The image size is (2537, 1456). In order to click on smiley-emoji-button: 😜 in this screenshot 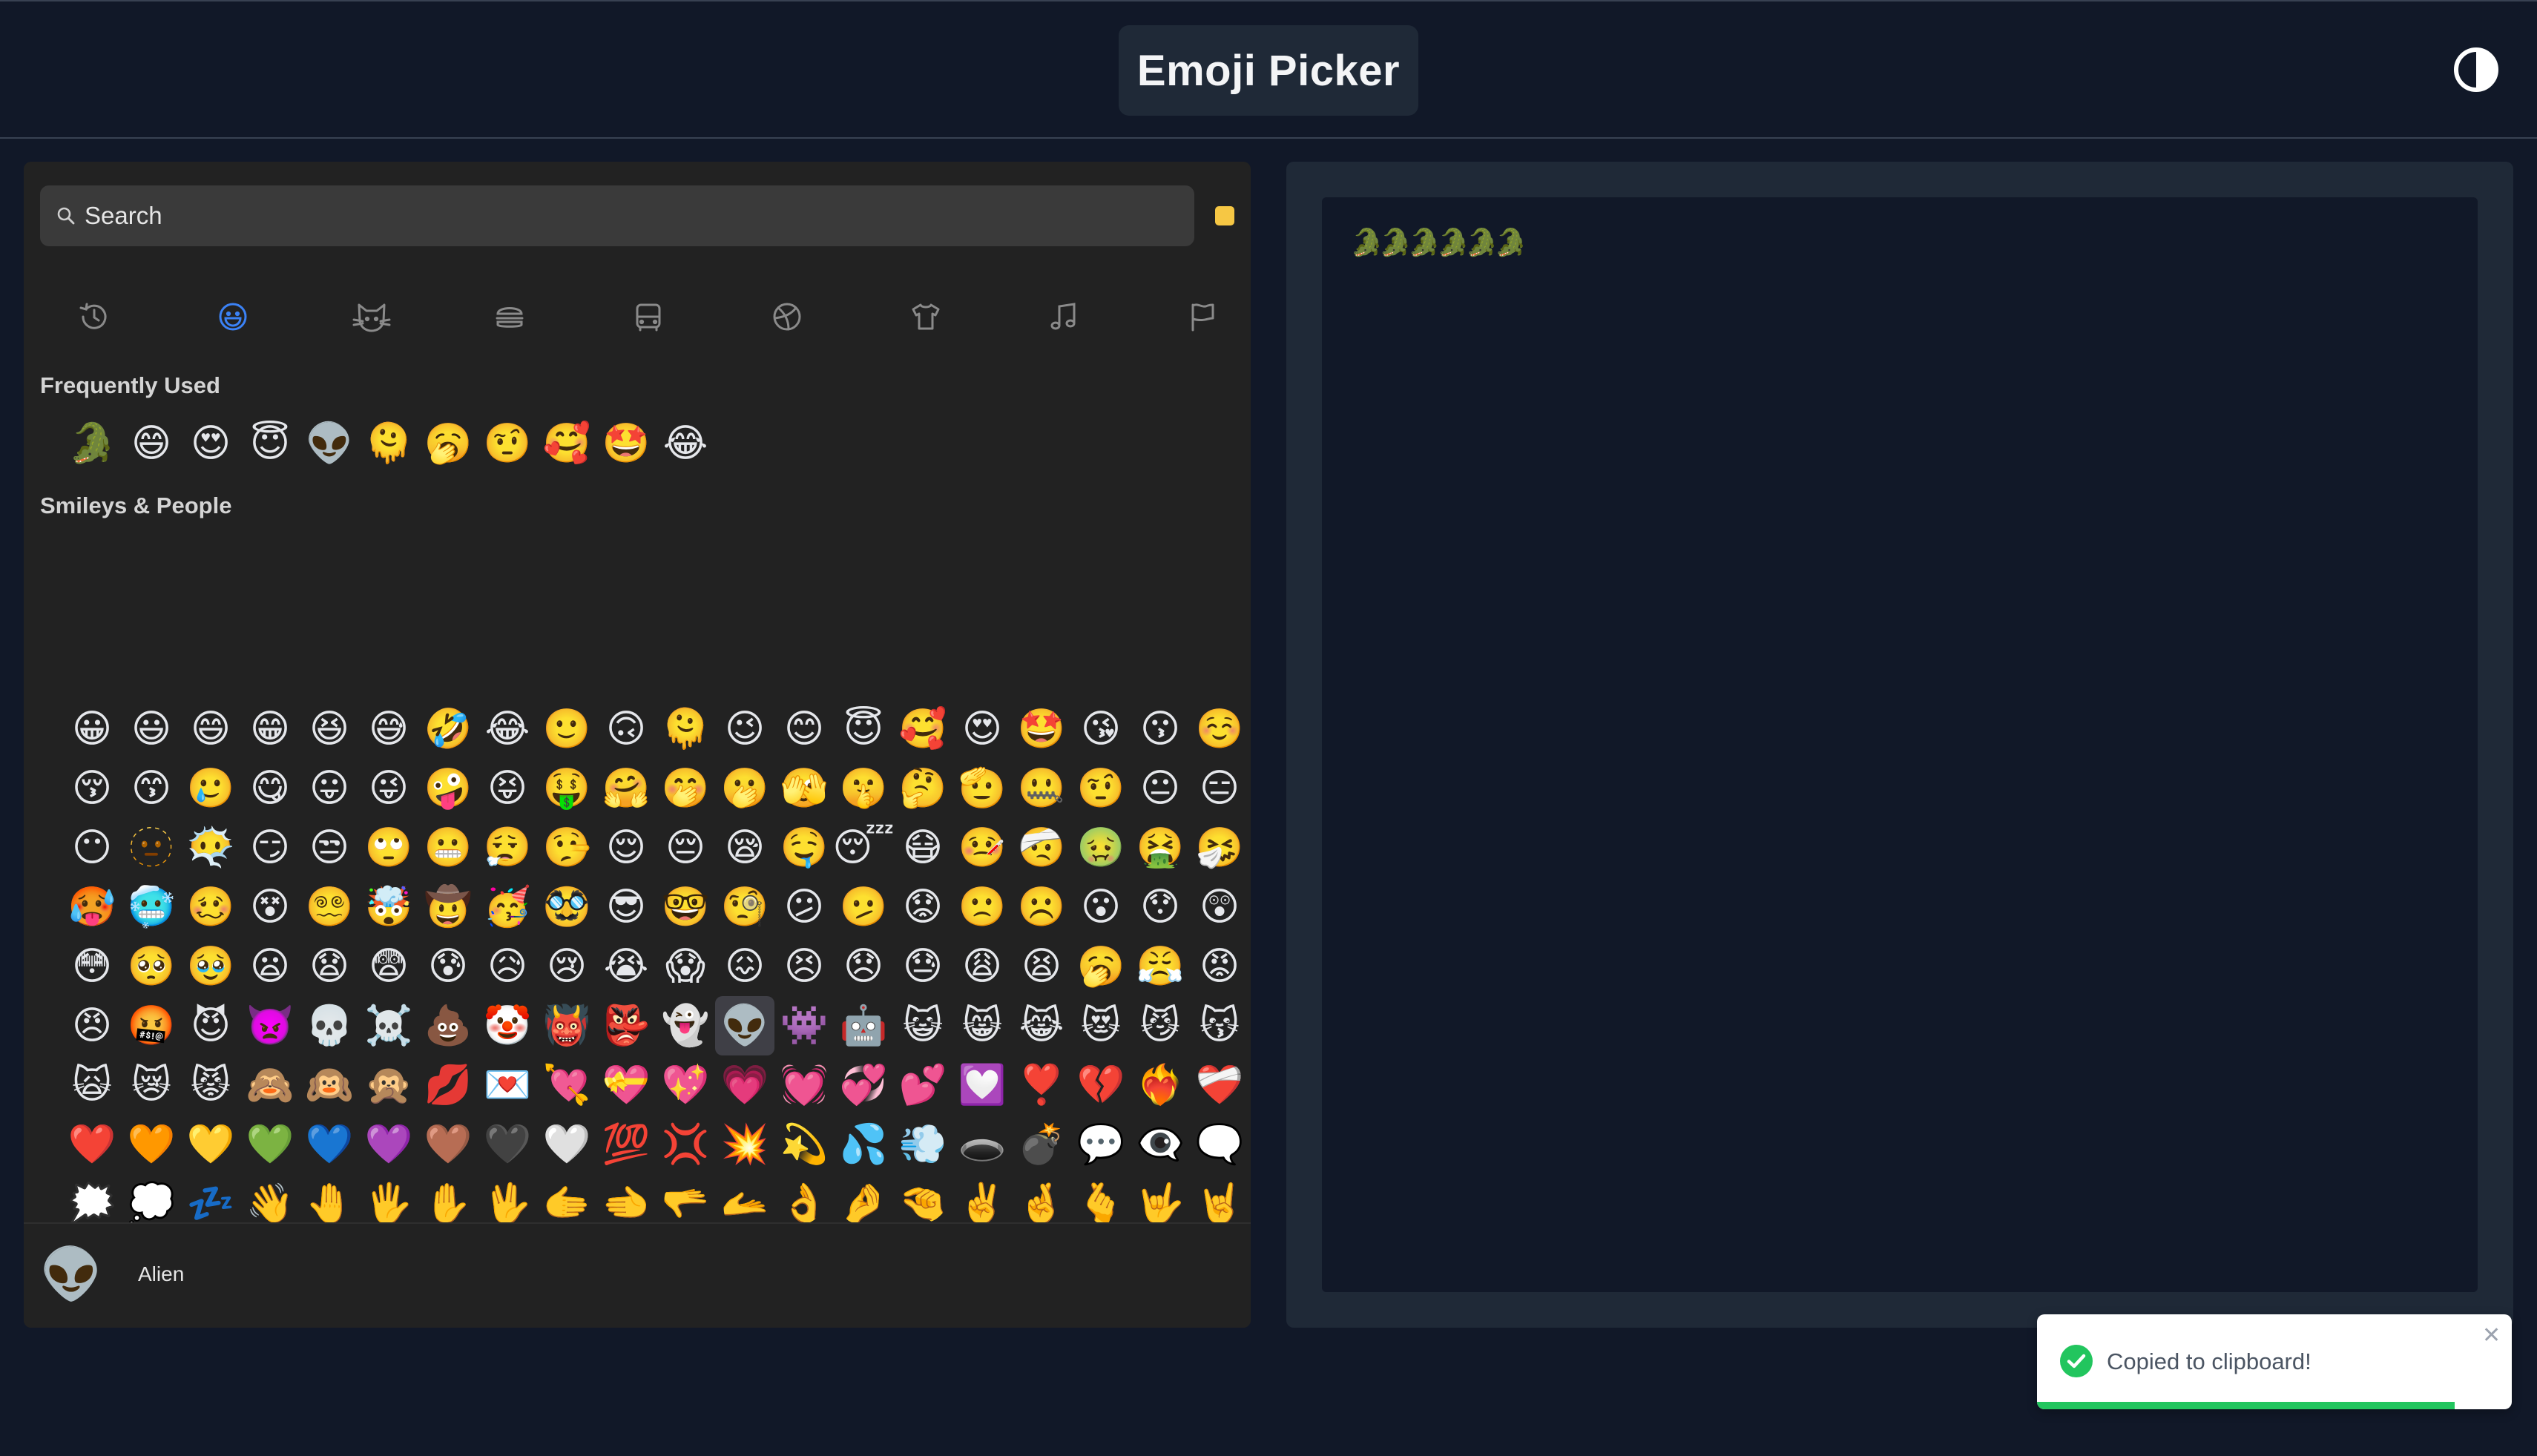, I will do `click(389, 789)`.